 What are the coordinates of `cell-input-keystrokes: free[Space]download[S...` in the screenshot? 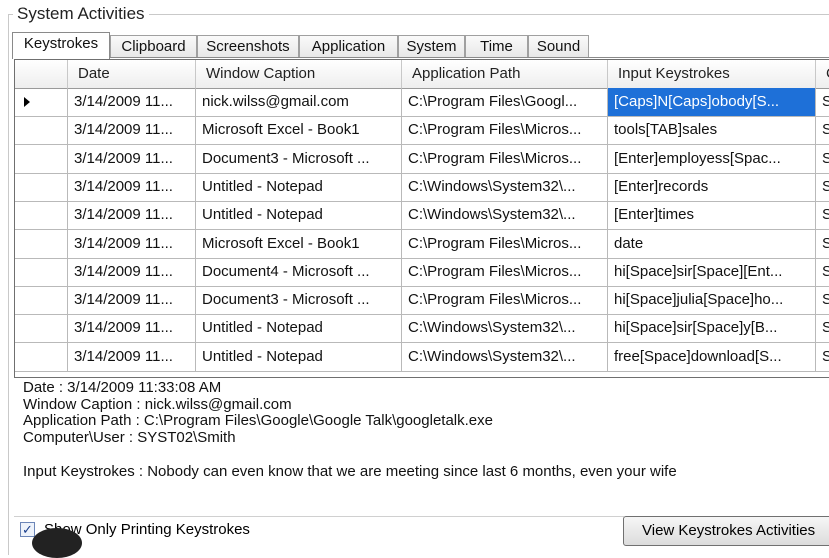 It's located at (712, 356).